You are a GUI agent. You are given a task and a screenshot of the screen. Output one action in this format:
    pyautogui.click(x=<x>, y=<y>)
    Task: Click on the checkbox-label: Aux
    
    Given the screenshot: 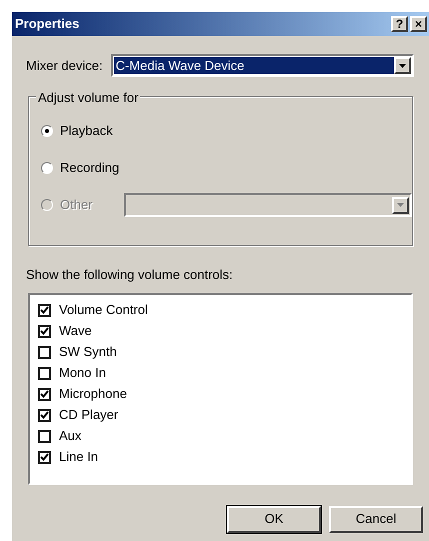 What is the action you would take?
    pyautogui.click(x=70, y=436)
    